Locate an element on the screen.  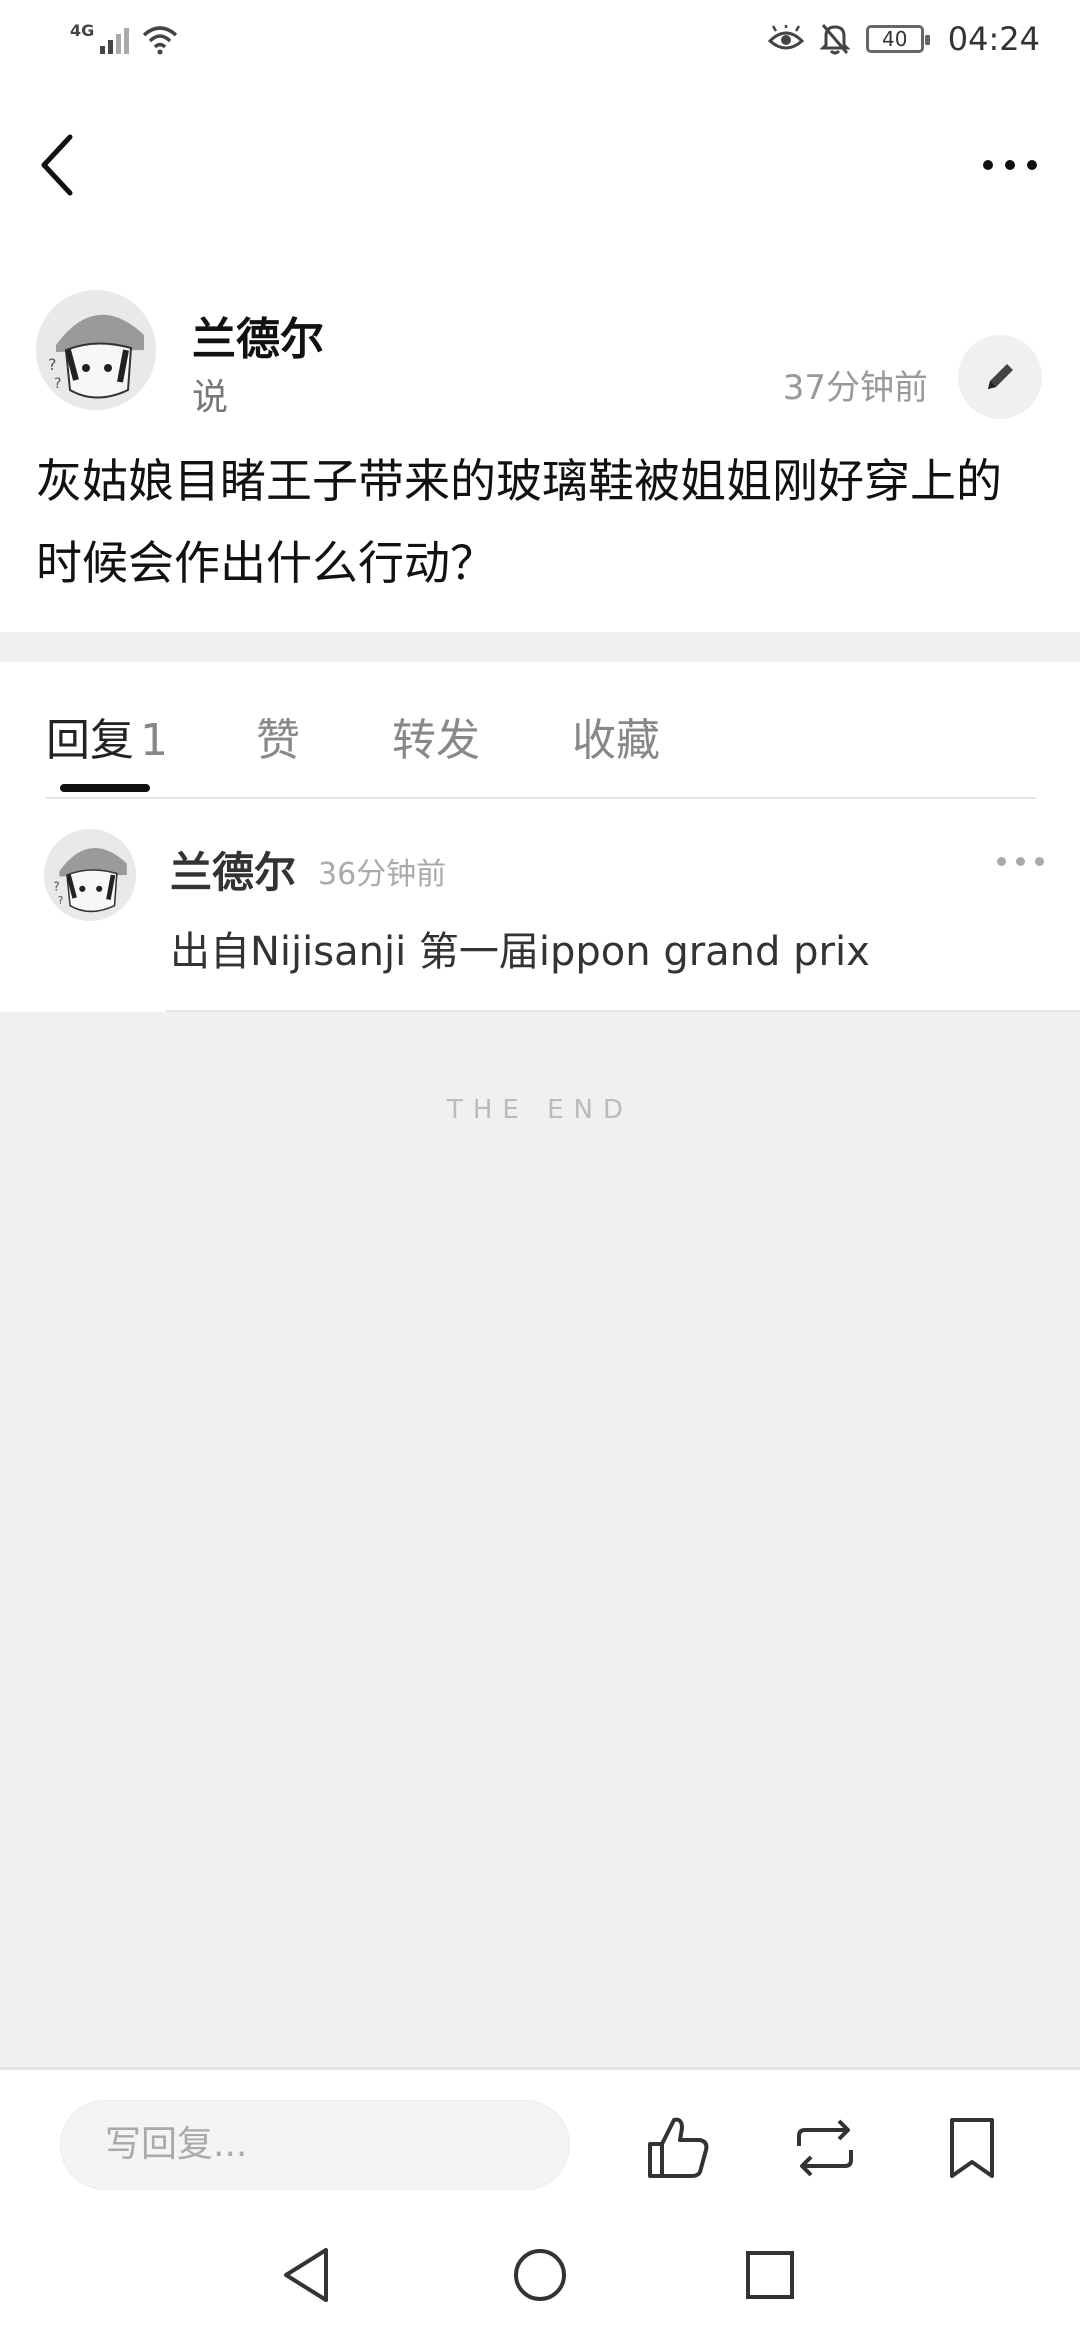
tab-likes-label: 赞 is located at coordinates (278, 740).